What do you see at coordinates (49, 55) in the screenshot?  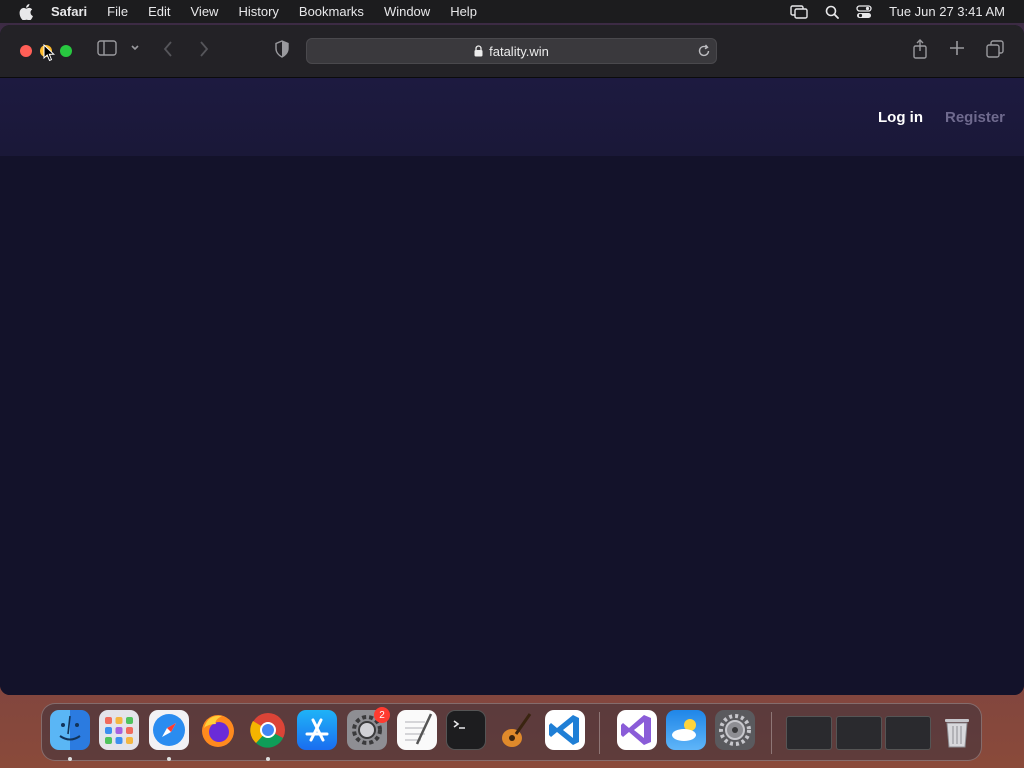 I see `mouse-cursor-icon` at bounding box center [49, 55].